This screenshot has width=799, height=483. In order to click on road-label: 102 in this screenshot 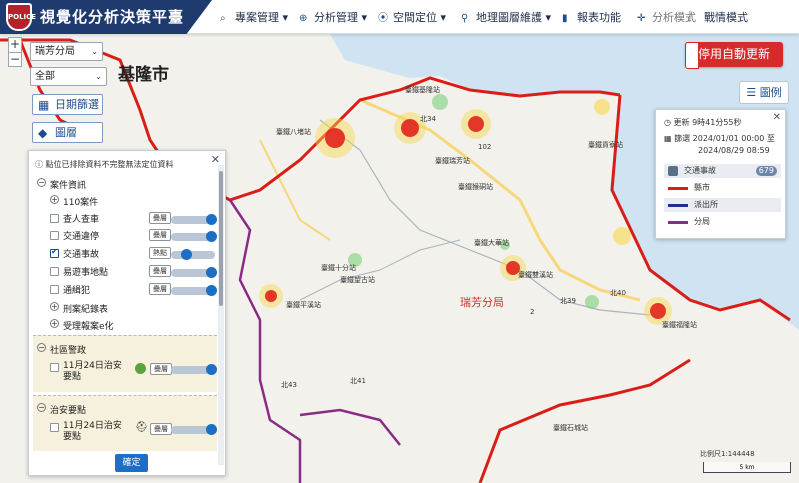, I will do `click(485, 147)`.